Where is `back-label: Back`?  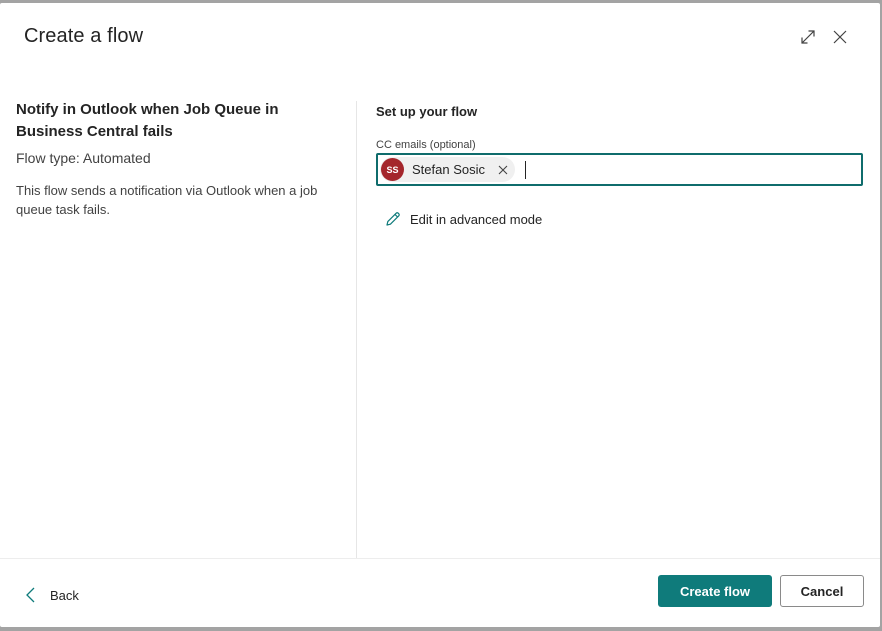
back-label: Back is located at coordinates (64, 595).